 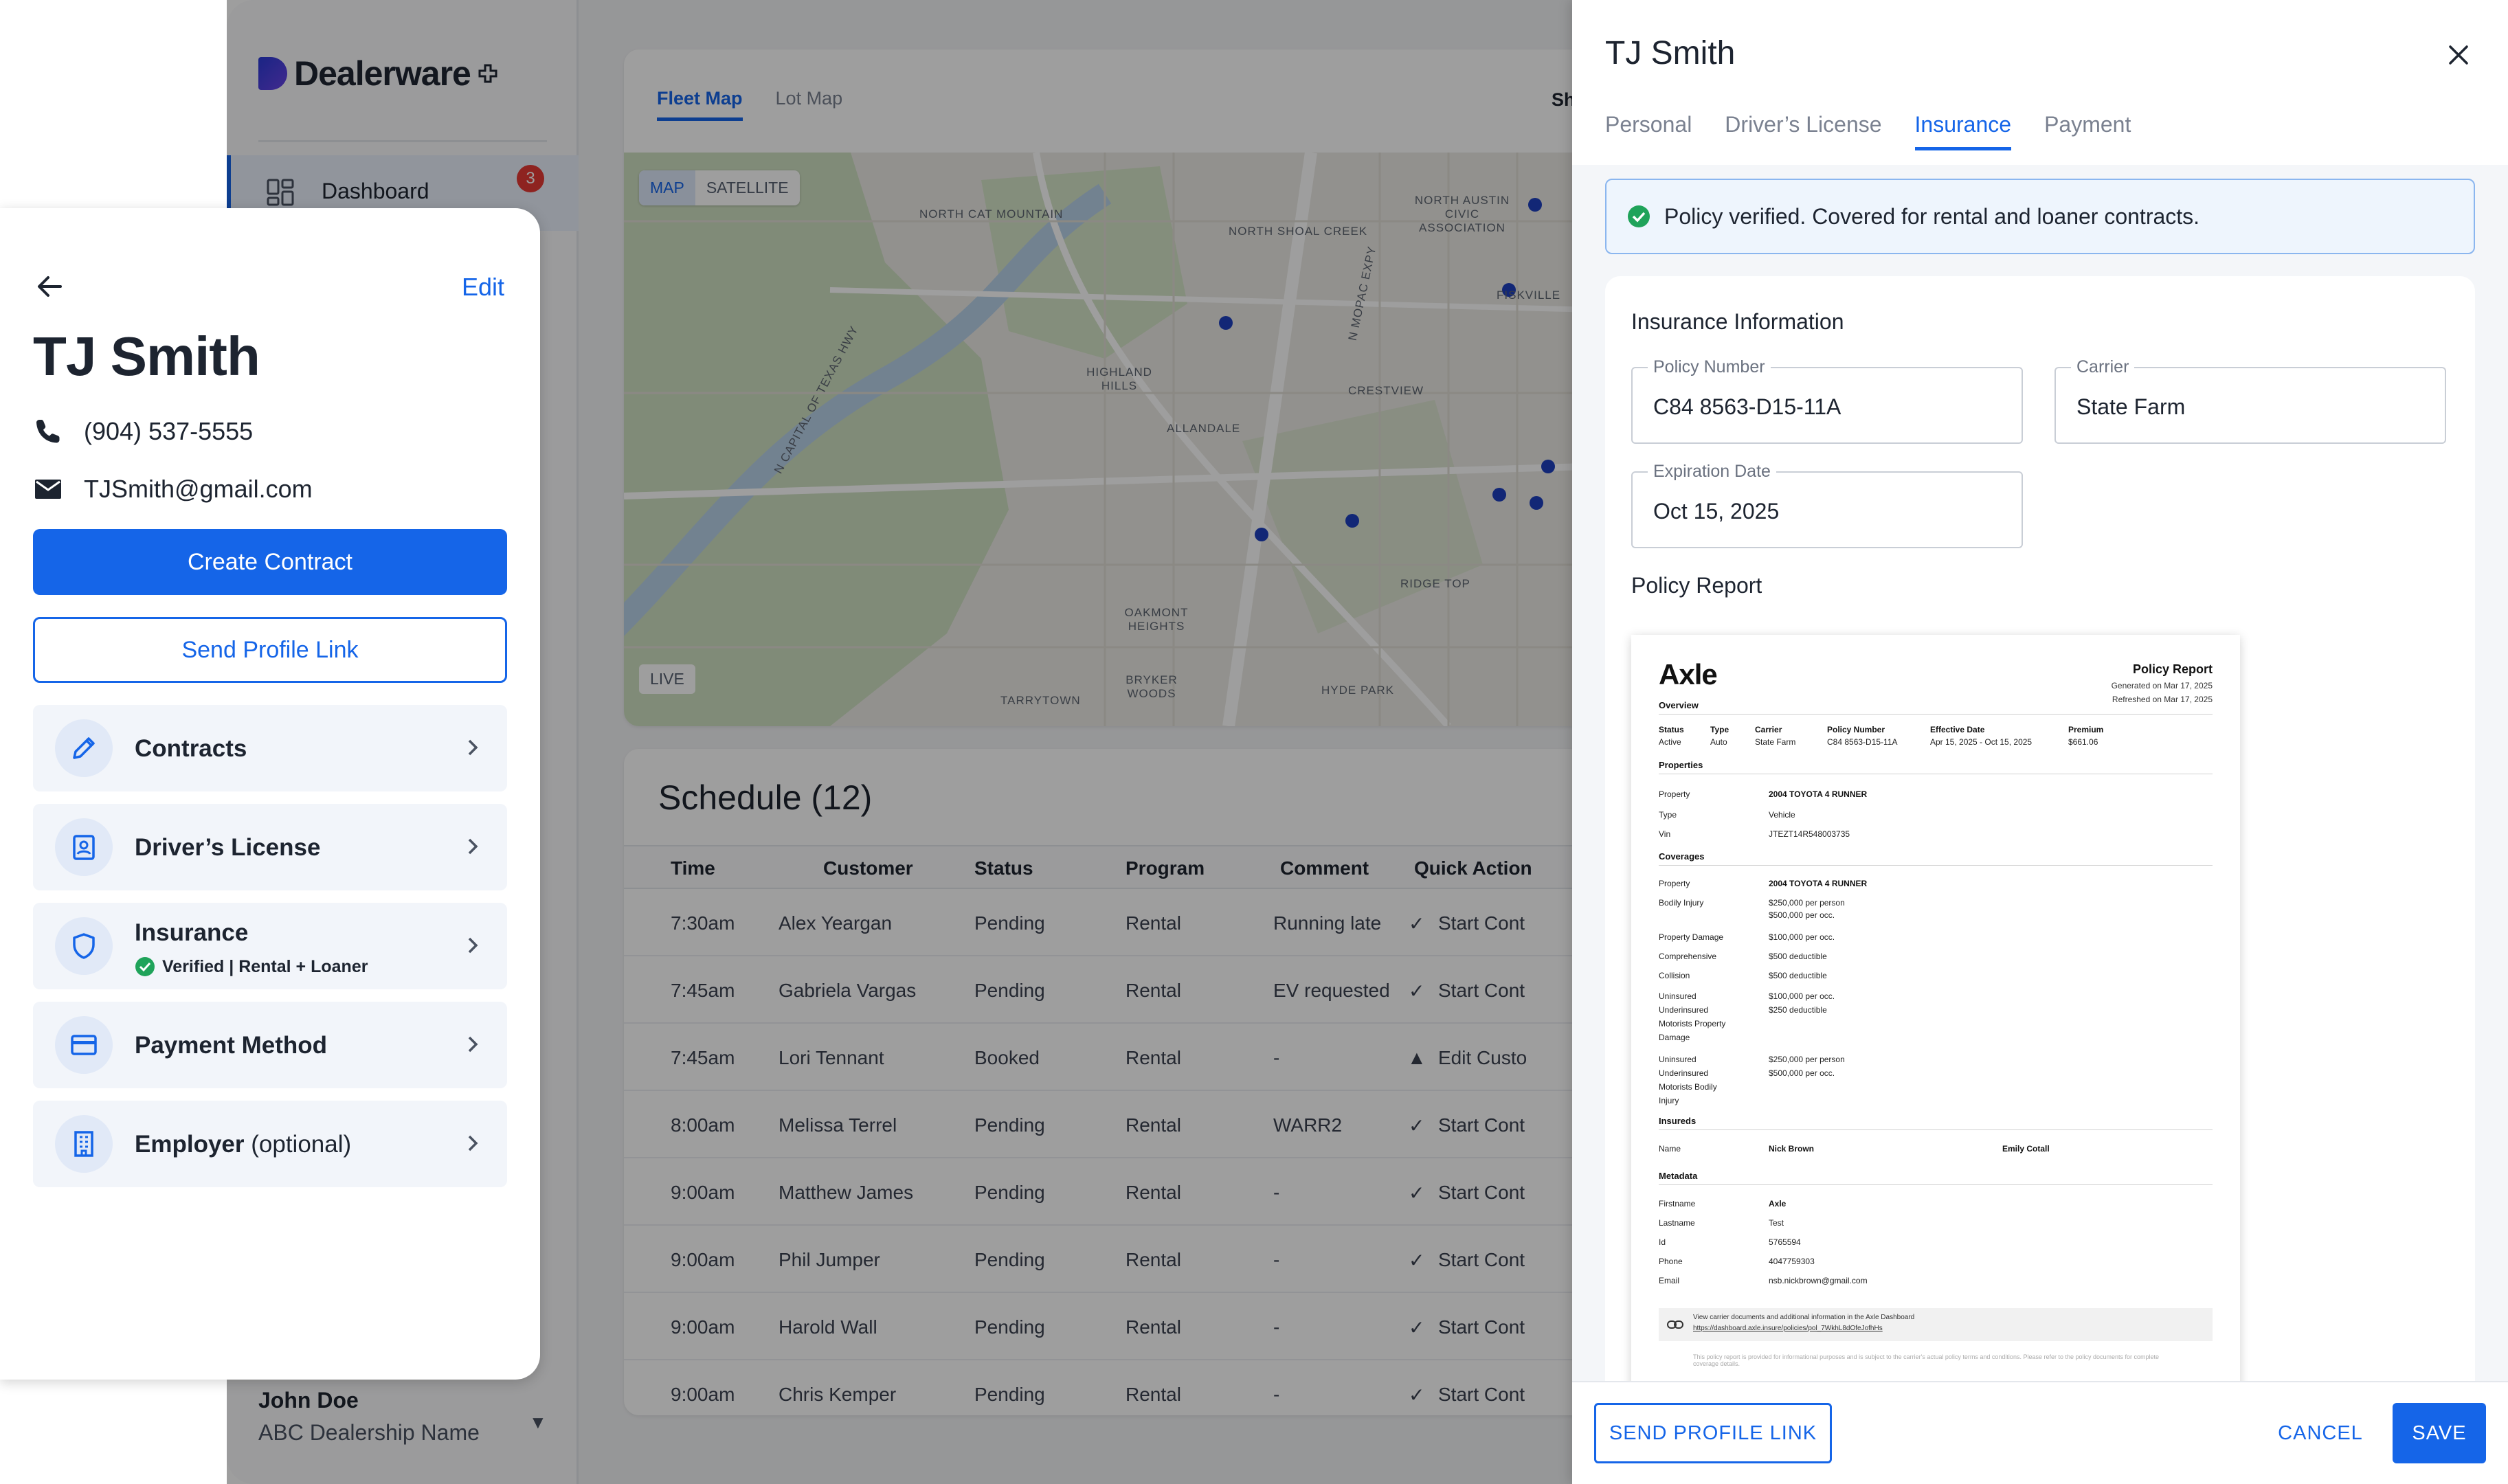 What do you see at coordinates (48, 431) in the screenshot?
I see `phone-icon` at bounding box center [48, 431].